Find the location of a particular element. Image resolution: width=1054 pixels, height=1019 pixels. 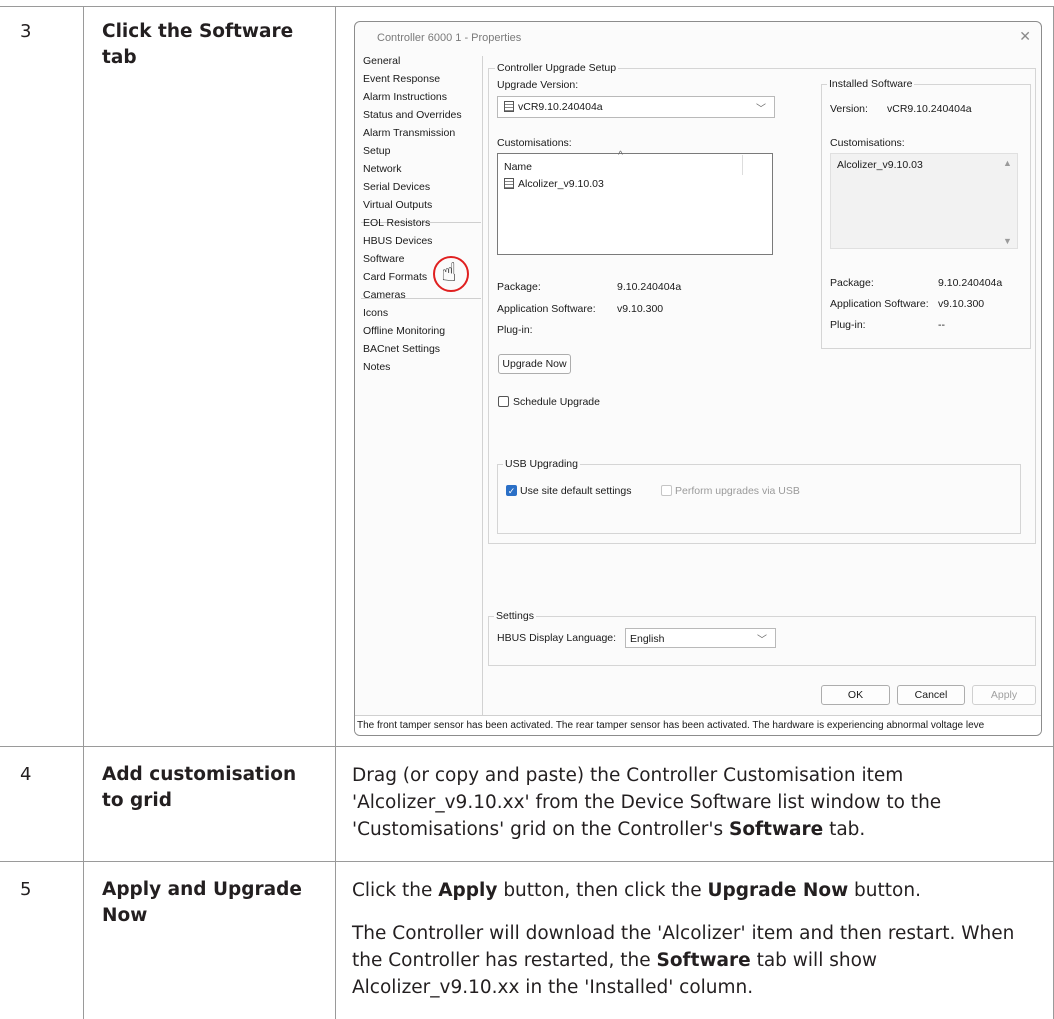

plugin-label: Plug-in: is located at coordinates (515, 330).